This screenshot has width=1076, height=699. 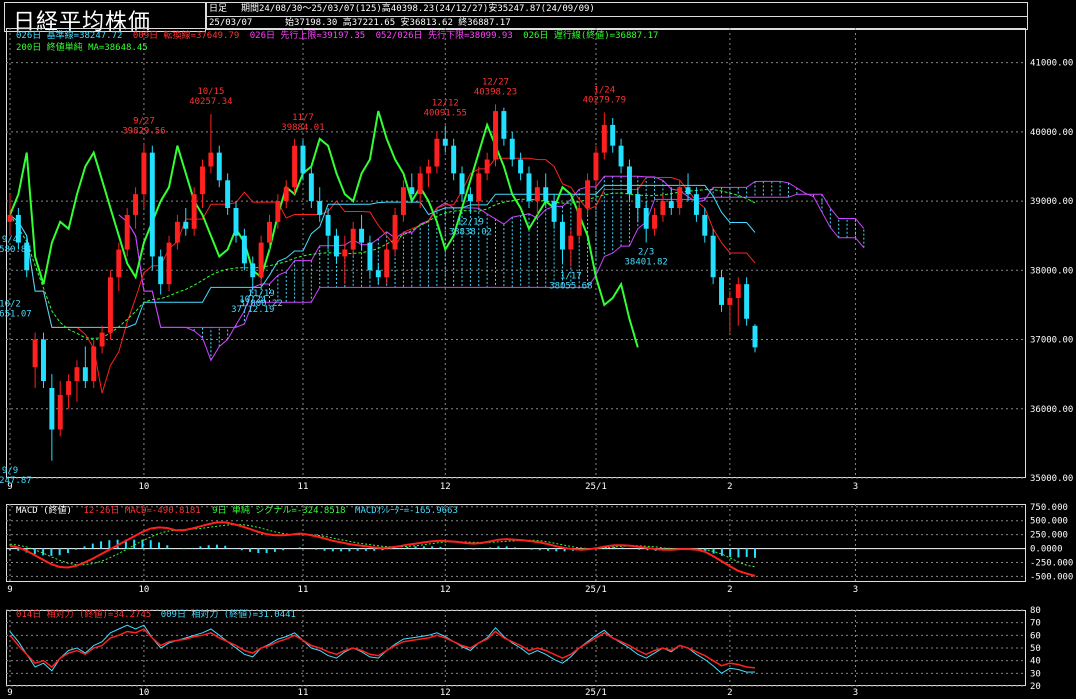 What do you see at coordinates (1051, 64) in the screenshot?
I see `price-y-tick: 41000.00` at bounding box center [1051, 64].